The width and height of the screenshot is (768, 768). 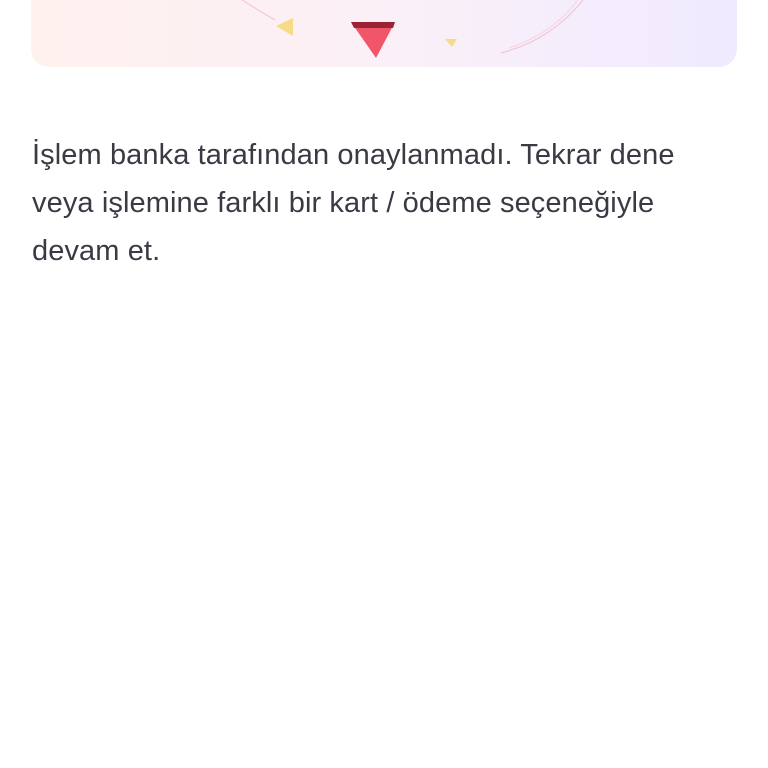 What do you see at coordinates (451, 43) in the screenshot?
I see `small-yellow-triangle-icon` at bounding box center [451, 43].